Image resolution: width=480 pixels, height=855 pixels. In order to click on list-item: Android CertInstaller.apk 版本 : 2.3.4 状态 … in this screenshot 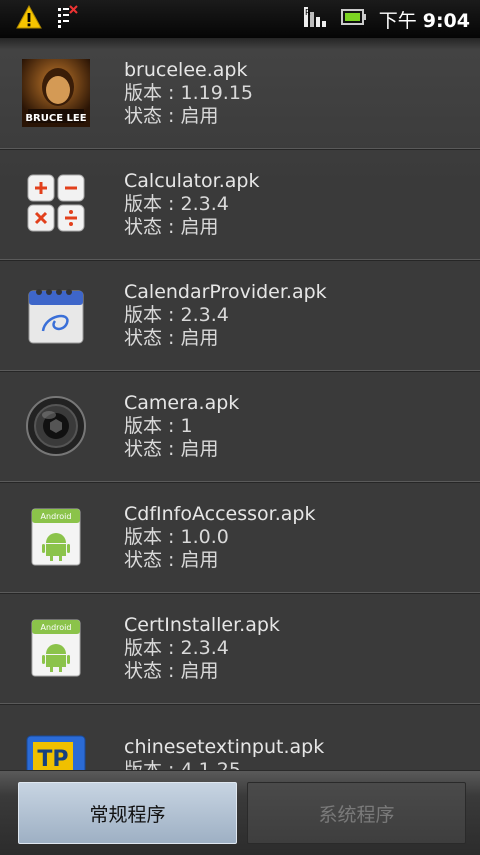, I will do `click(240, 648)`.